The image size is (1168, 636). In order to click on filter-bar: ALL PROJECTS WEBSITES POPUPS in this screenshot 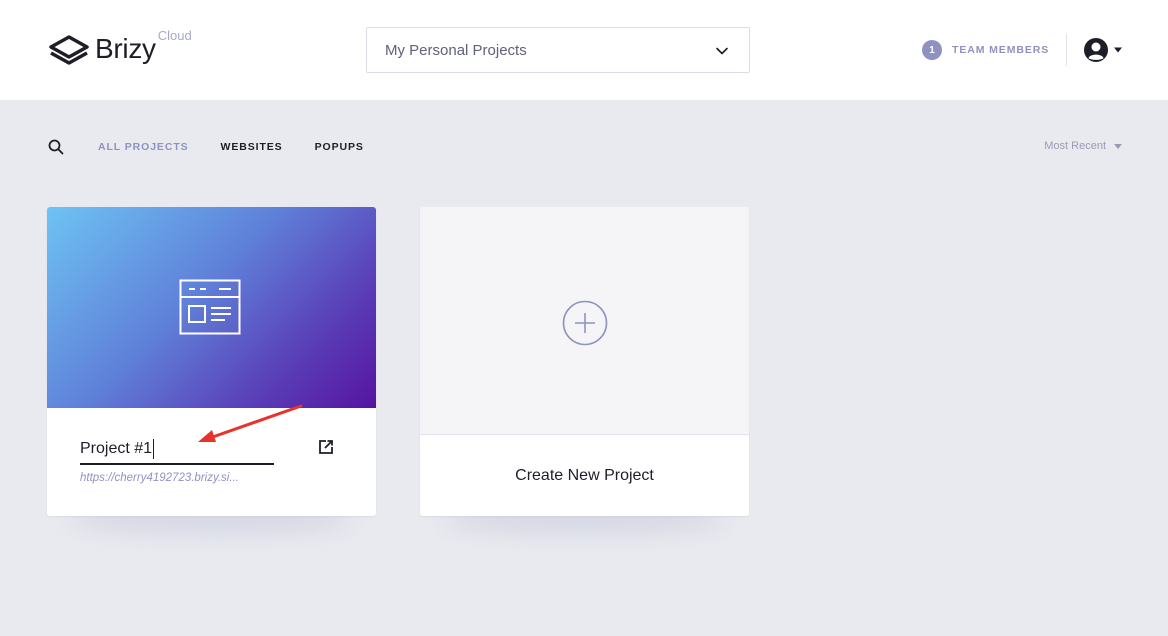, I will do `click(206, 147)`.